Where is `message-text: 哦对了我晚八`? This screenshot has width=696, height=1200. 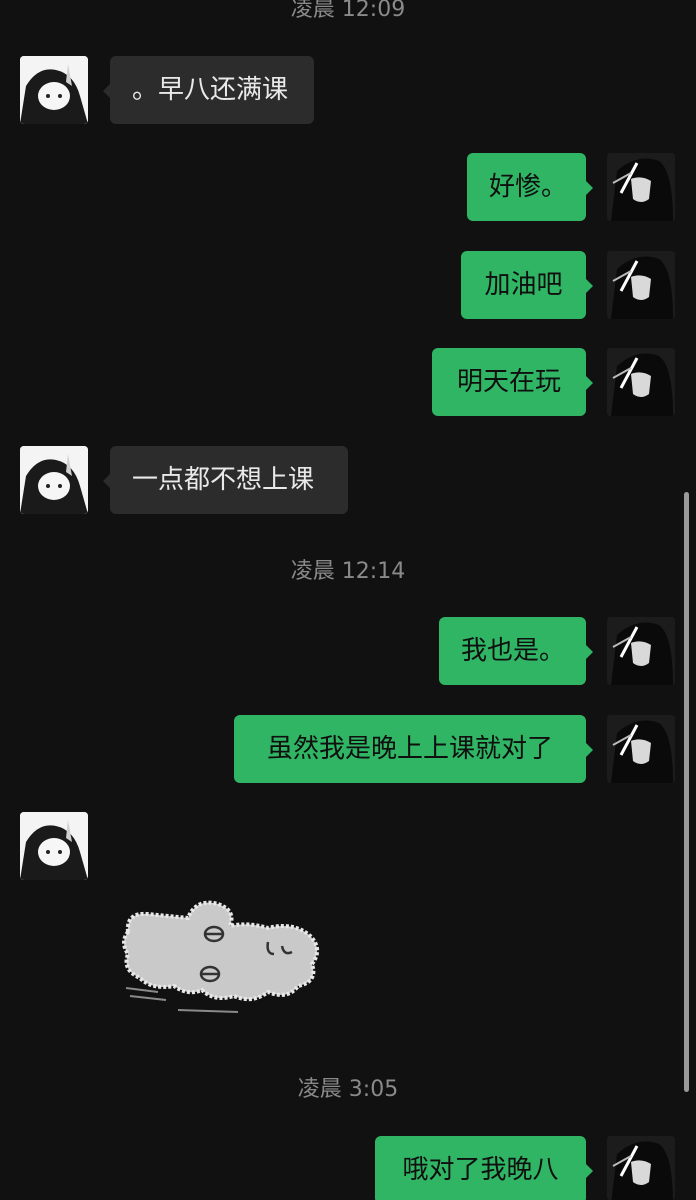 message-text: 哦对了我晚八 is located at coordinates (480, 1170).